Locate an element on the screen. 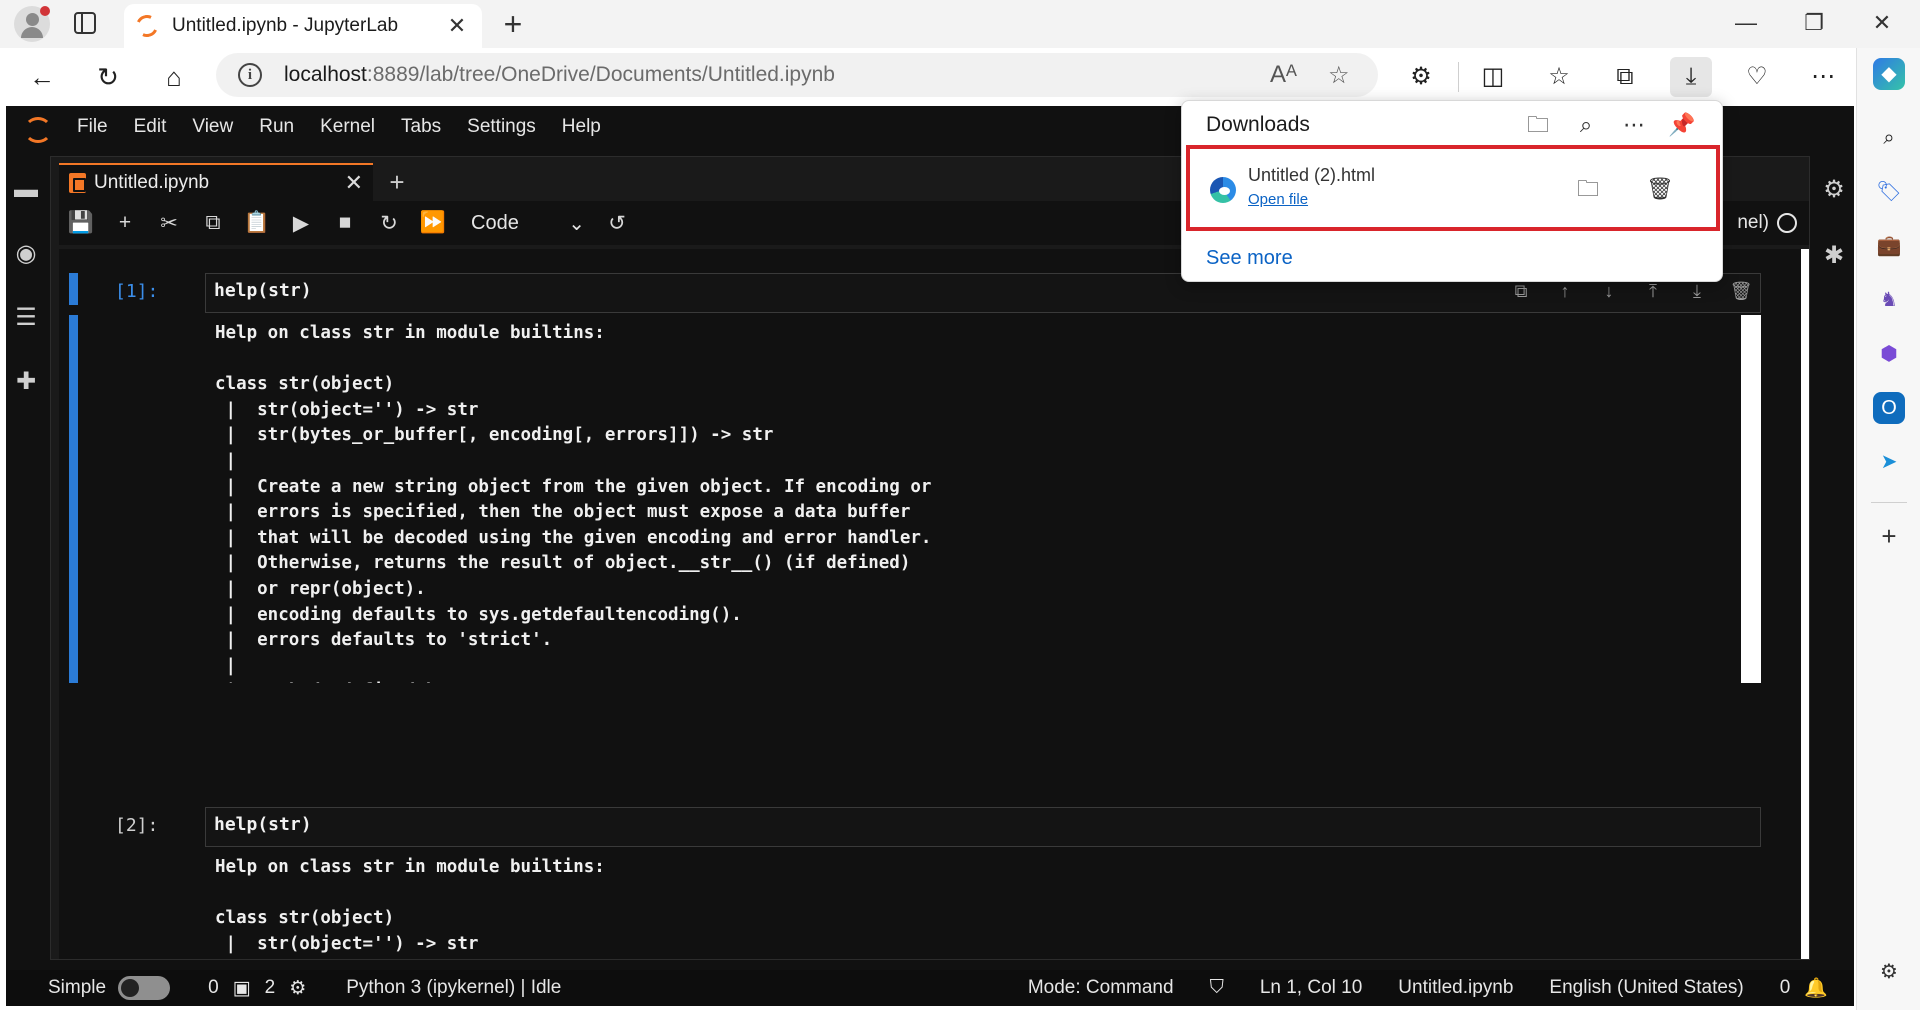 This screenshot has height=1010, width=1920. property-inspector-gears-icon: ⚙ is located at coordinates (1834, 190).